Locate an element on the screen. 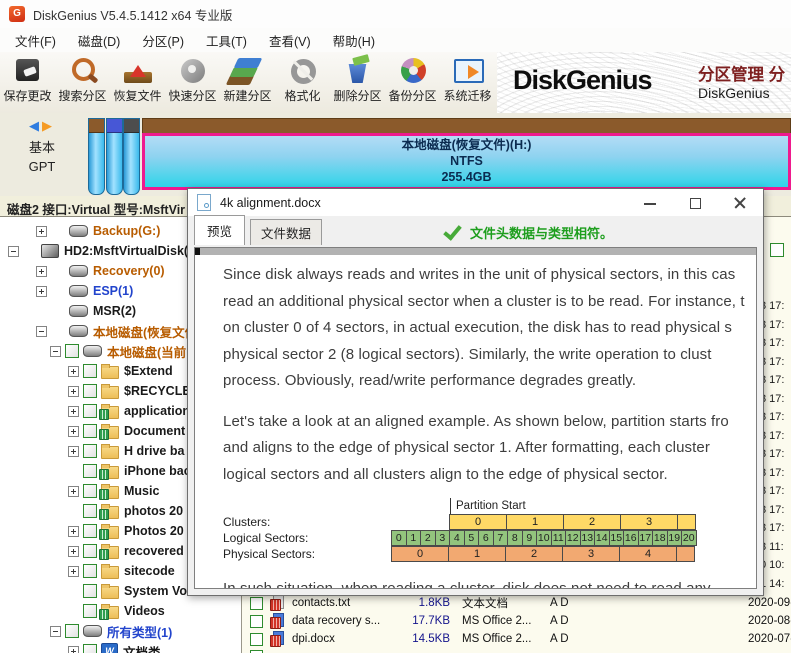  tree-item-label: Music is located at coordinates (141, 491).